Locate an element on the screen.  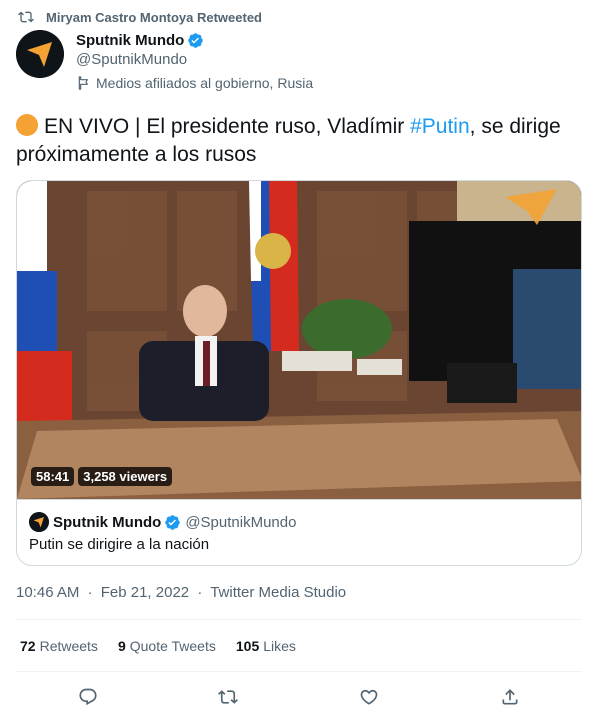
tweet-stats: 72 Retweets 9 Quote Tweets 105 Likes is located at coordinates (168, 646).